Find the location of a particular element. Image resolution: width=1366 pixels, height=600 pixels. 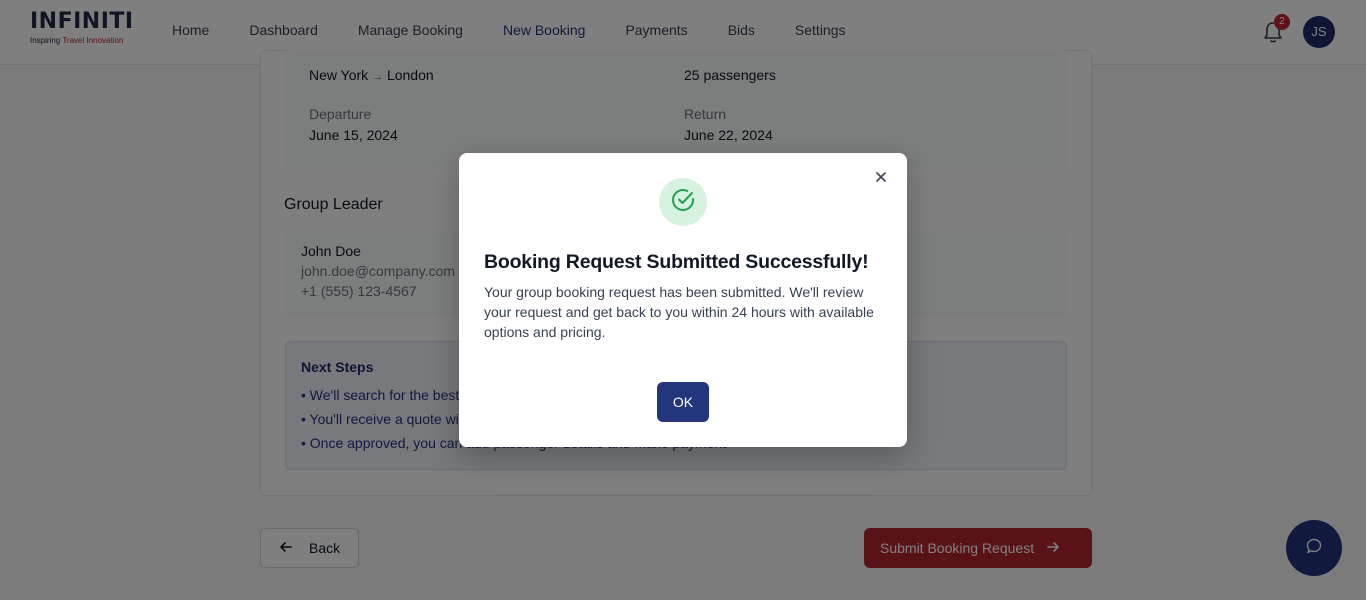

close-icon is located at coordinates (881, 177).